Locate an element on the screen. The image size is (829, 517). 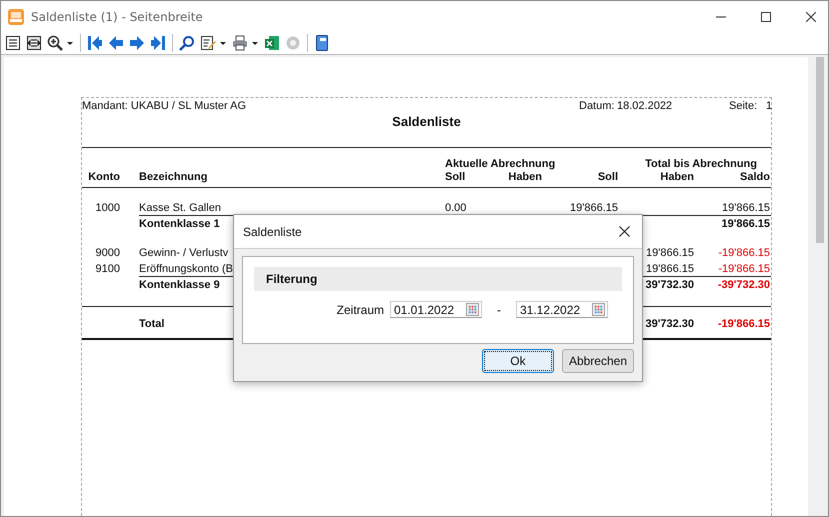
dialog-title: Saldenliste is located at coordinates (272, 231).